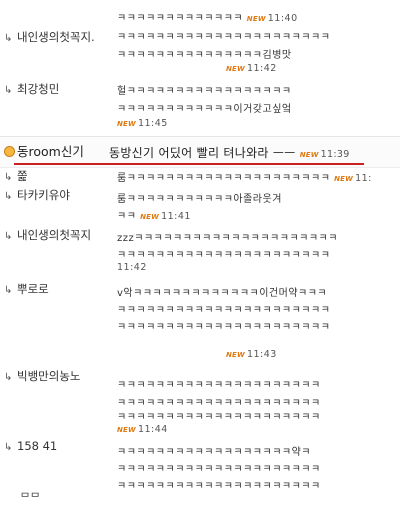  What do you see at coordinates (152, 123) in the screenshot?
I see `comment-time: 11:45` at bounding box center [152, 123].